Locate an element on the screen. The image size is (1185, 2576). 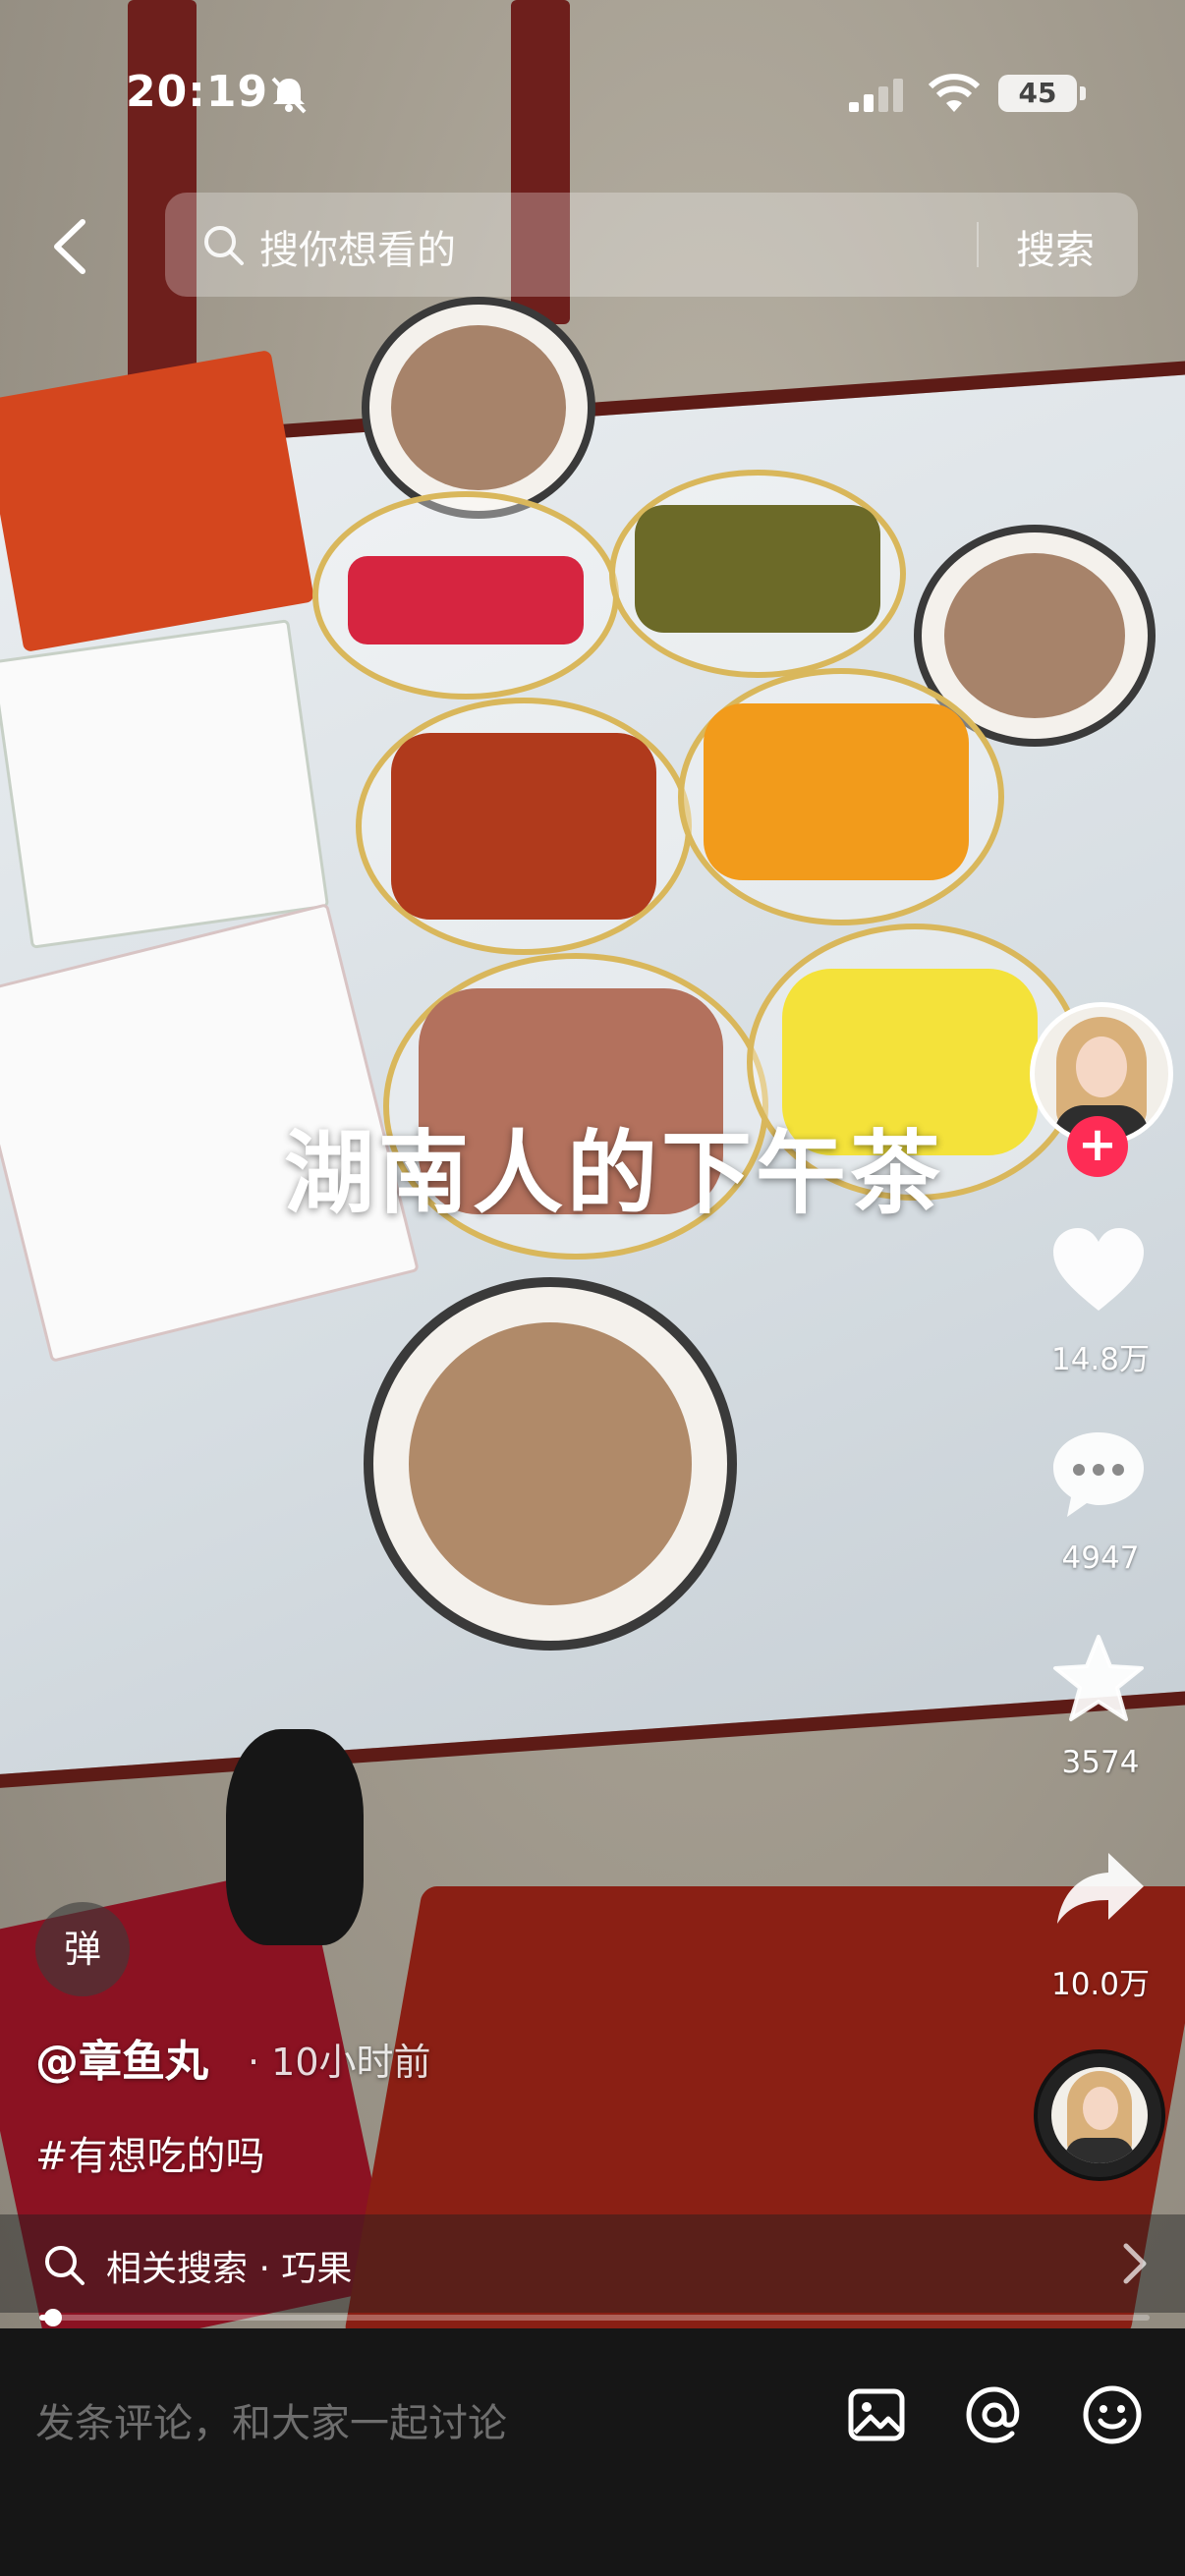
comment-bar: 发条评论，和大家一起讨论 is located at coordinates (592, 2452).